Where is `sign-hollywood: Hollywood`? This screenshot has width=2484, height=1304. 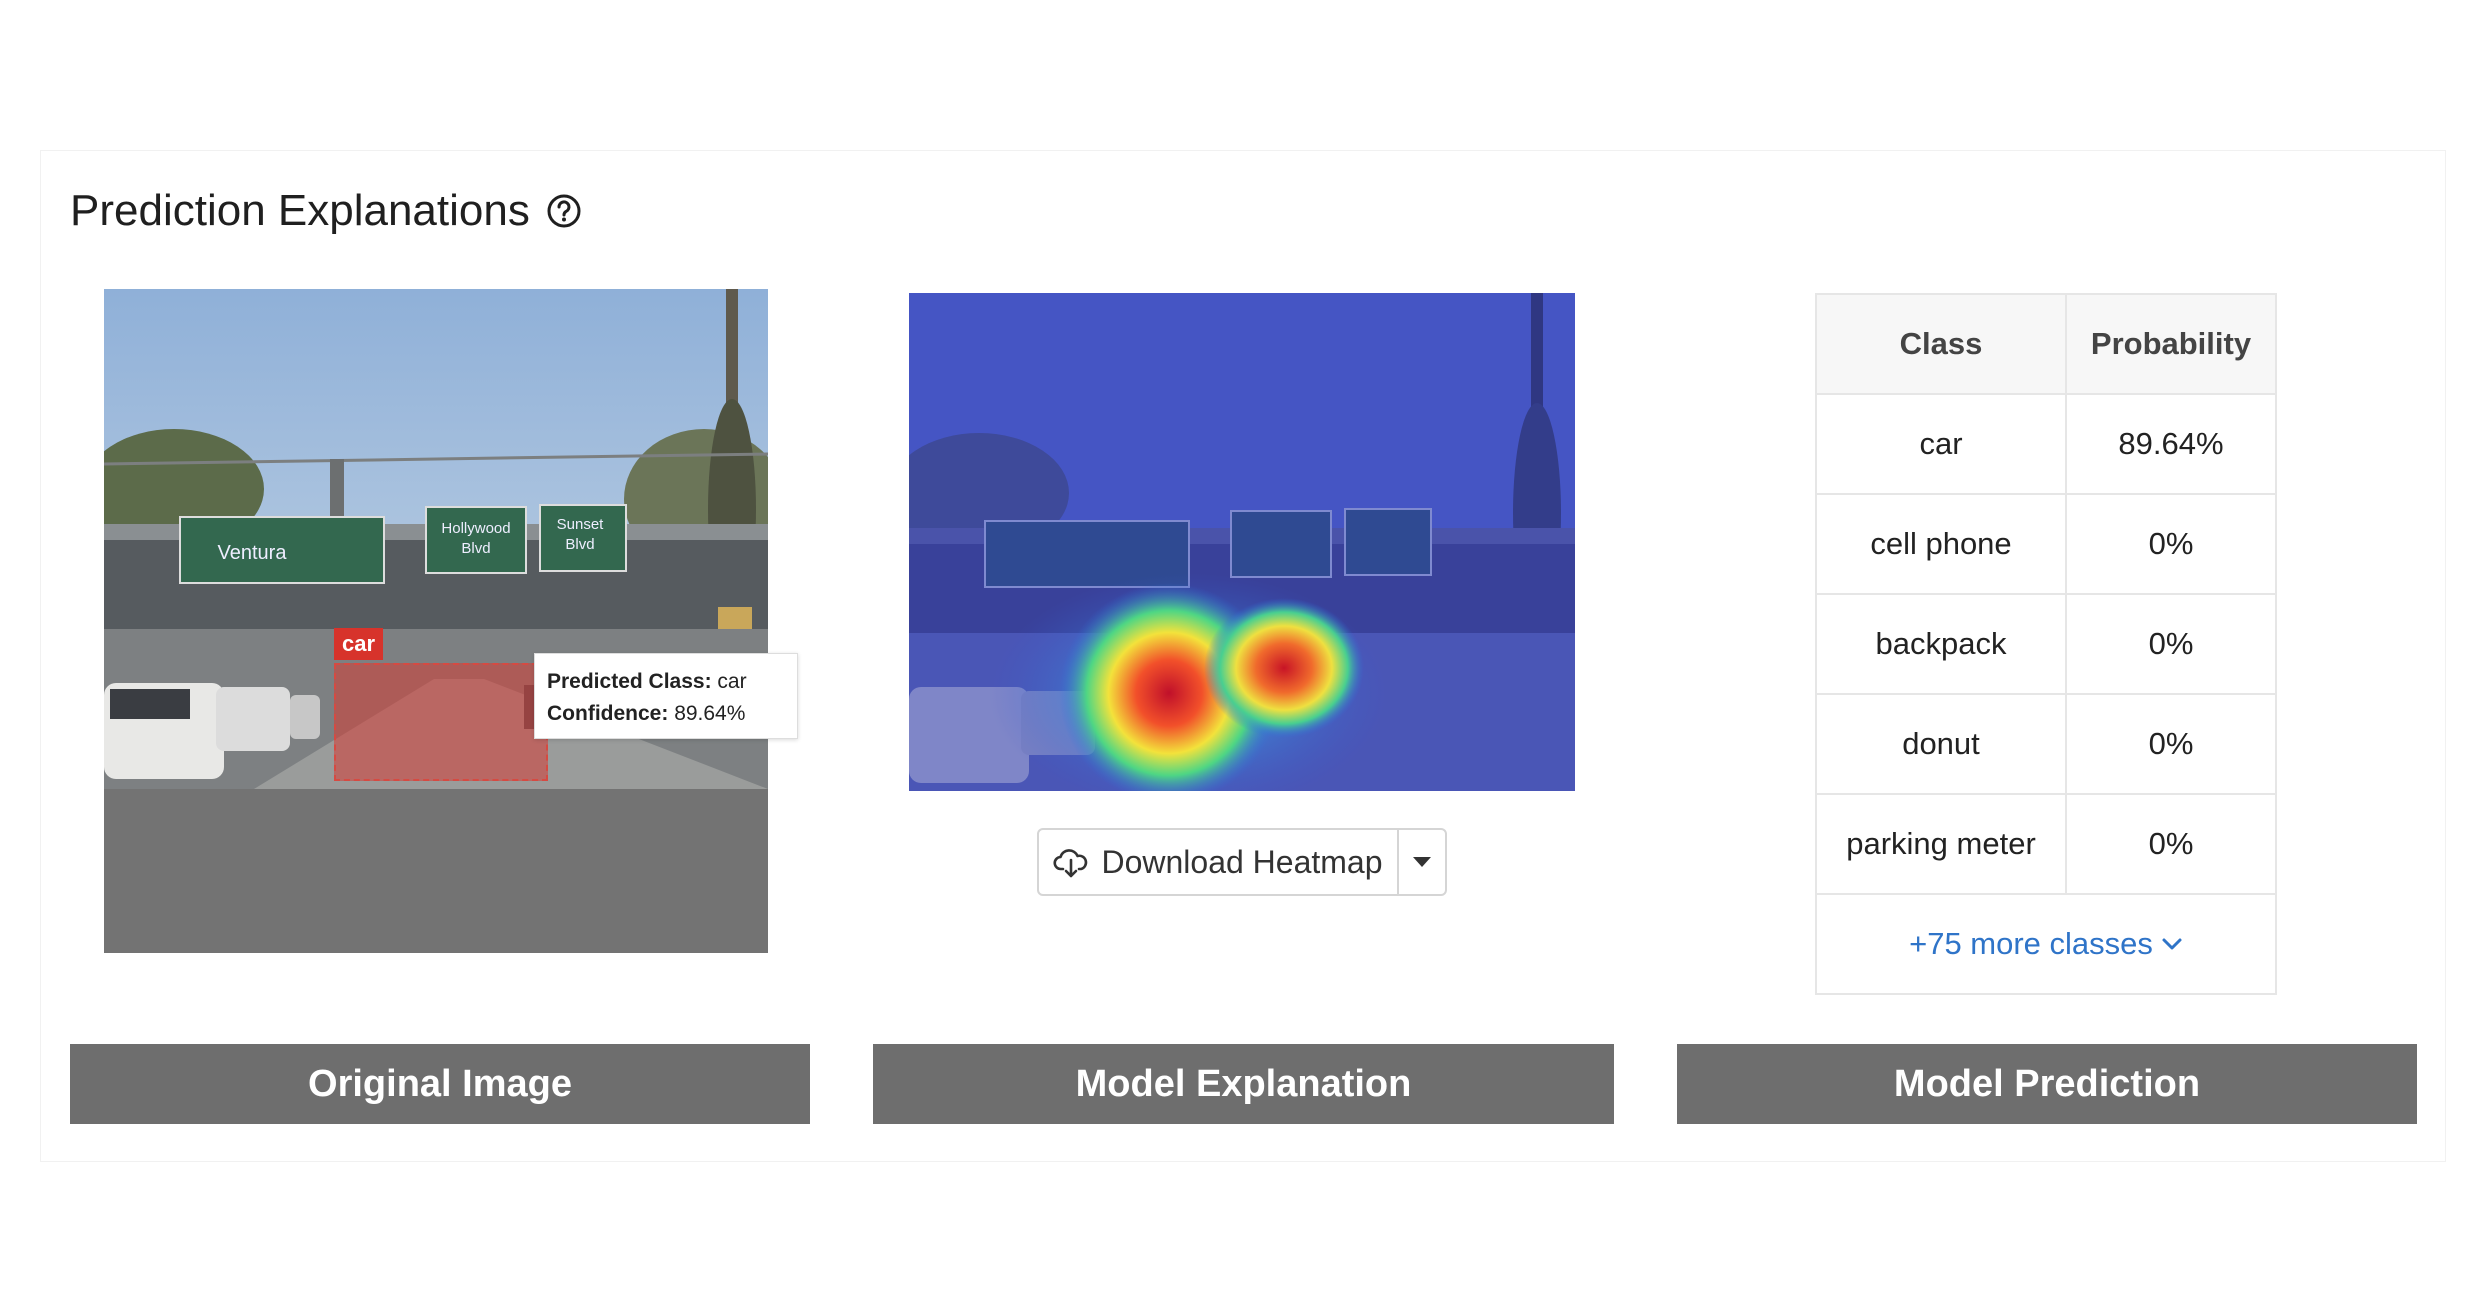 sign-hollywood: Hollywood is located at coordinates (475, 528).